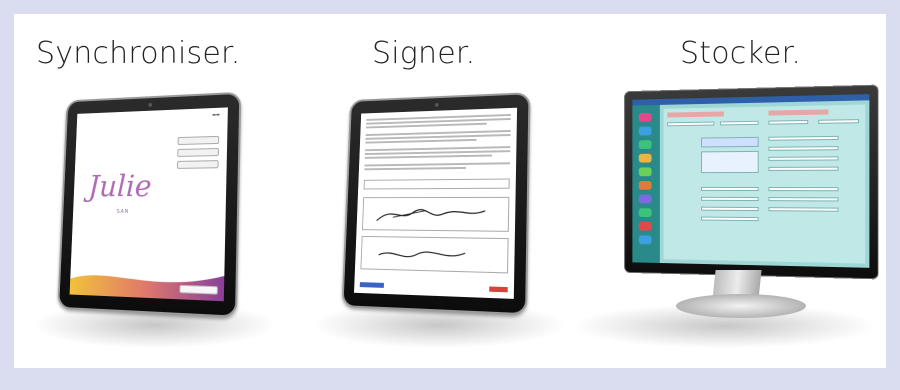 Image resolution: width=900 pixels, height=390 pixels. What do you see at coordinates (498, 289) in the screenshot?
I see `cancel-button` at bounding box center [498, 289].